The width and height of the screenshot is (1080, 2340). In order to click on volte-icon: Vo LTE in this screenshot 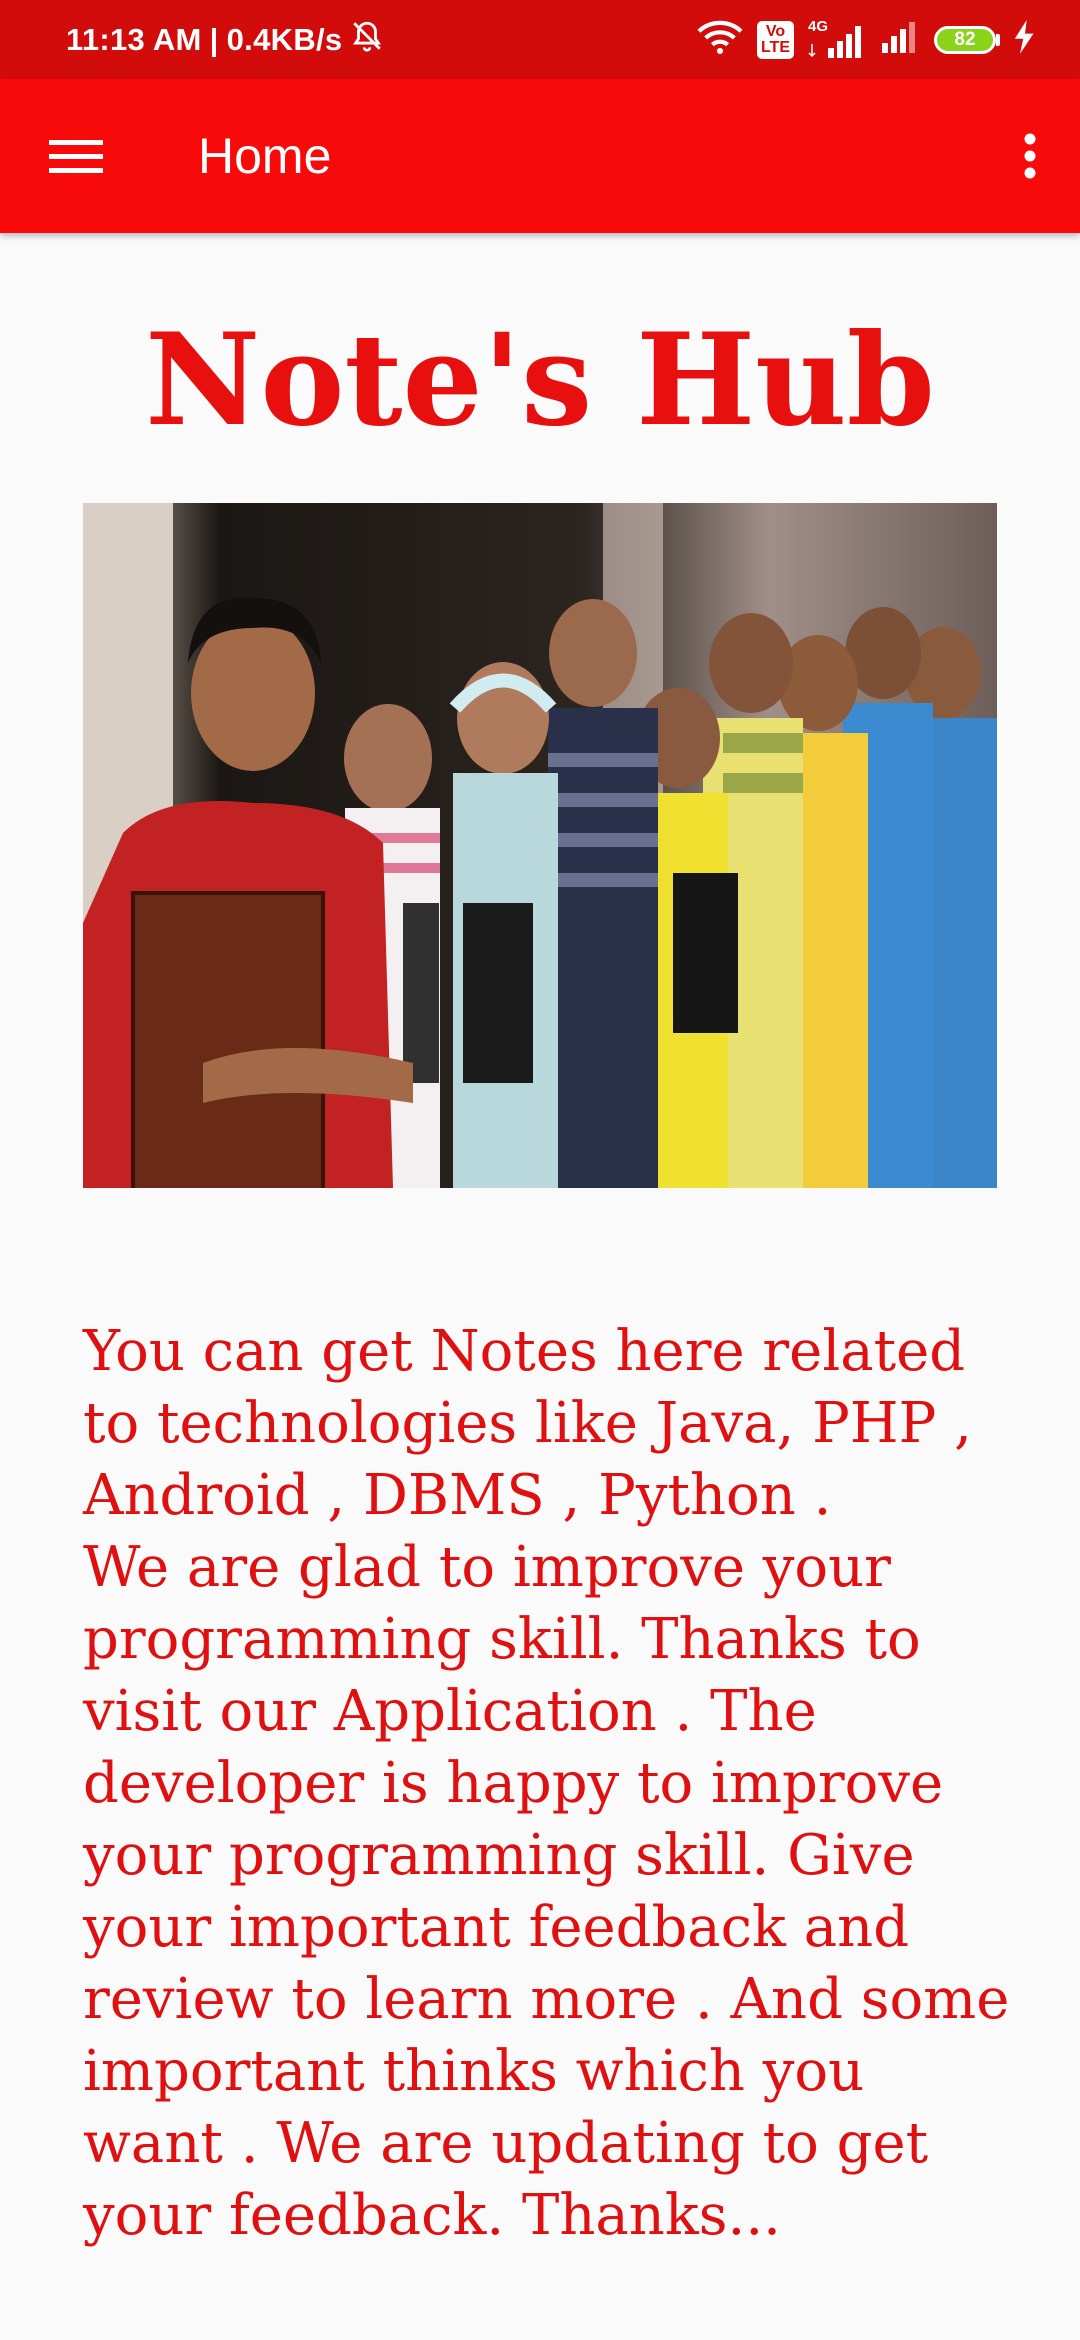, I will do `click(775, 39)`.